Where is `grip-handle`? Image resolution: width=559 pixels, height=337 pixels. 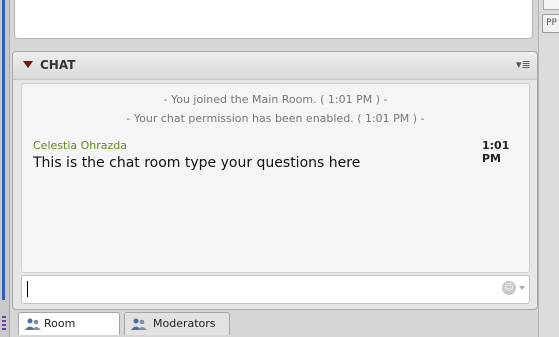 grip-handle is located at coordinates (4, 323).